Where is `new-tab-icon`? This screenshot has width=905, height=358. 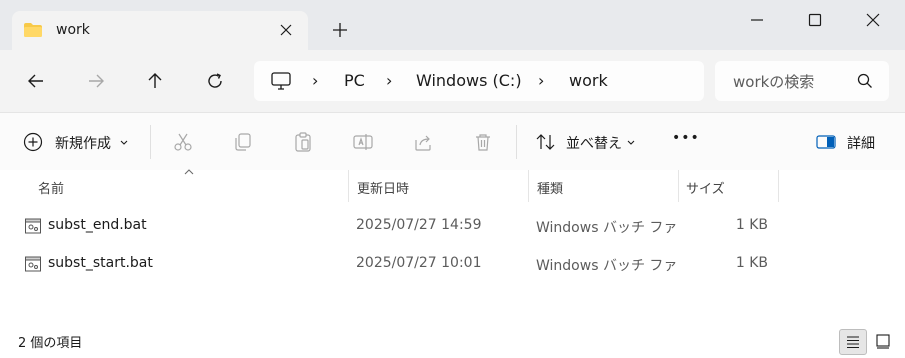
new-tab-icon is located at coordinates (340, 30).